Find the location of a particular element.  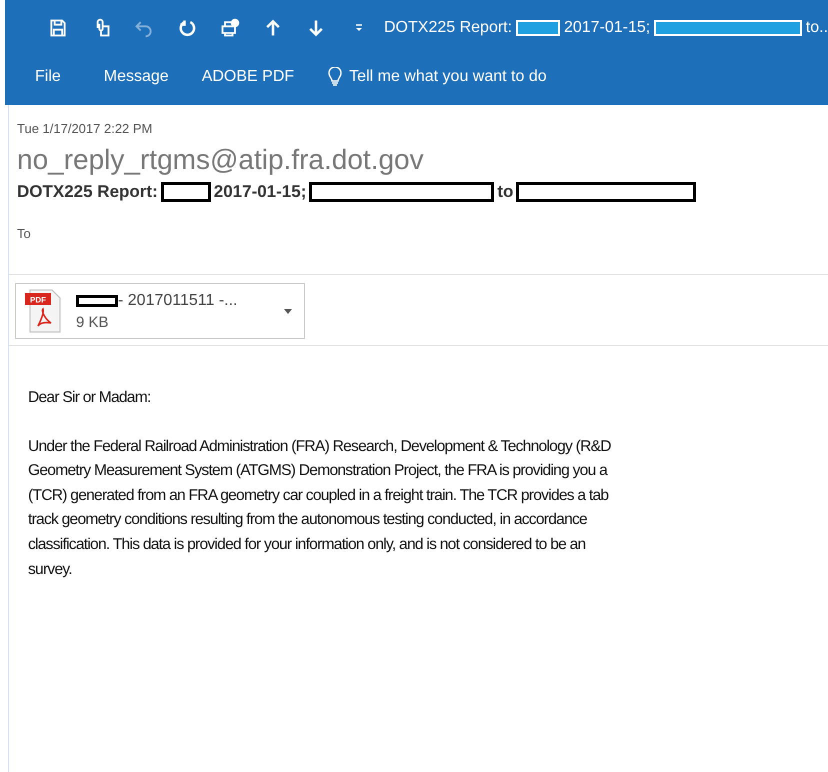

subject-text: DOTX225 Report: is located at coordinates (87, 192).